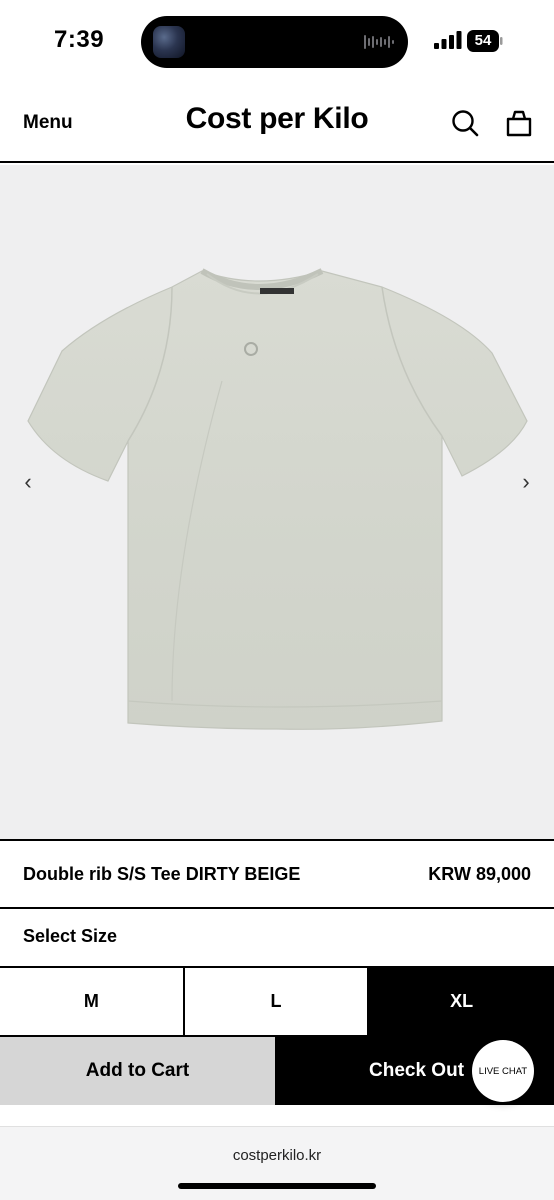 The width and height of the screenshot is (554, 1200). I want to click on url-field: costperkilo.kr, so click(277, 1155).